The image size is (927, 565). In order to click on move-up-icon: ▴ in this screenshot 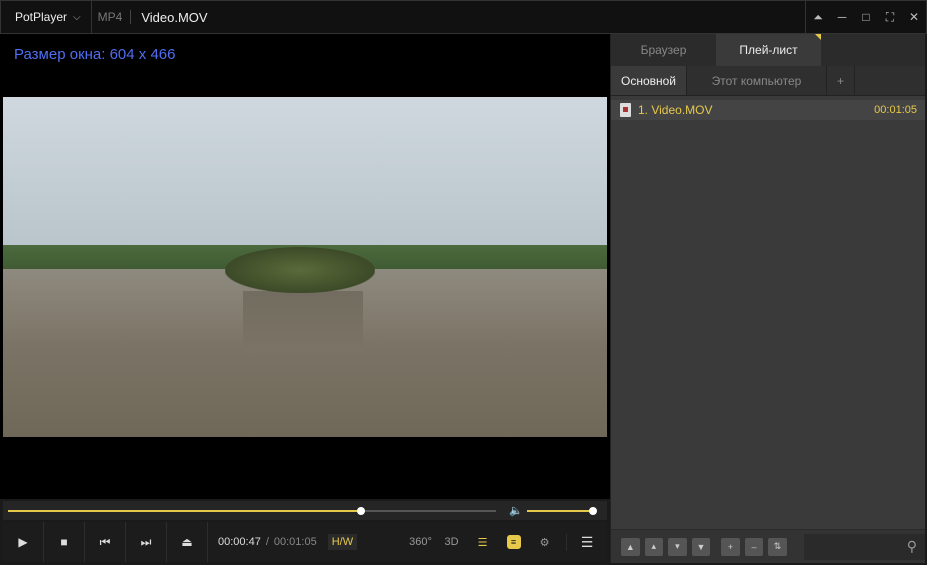, I will do `click(654, 546)`.